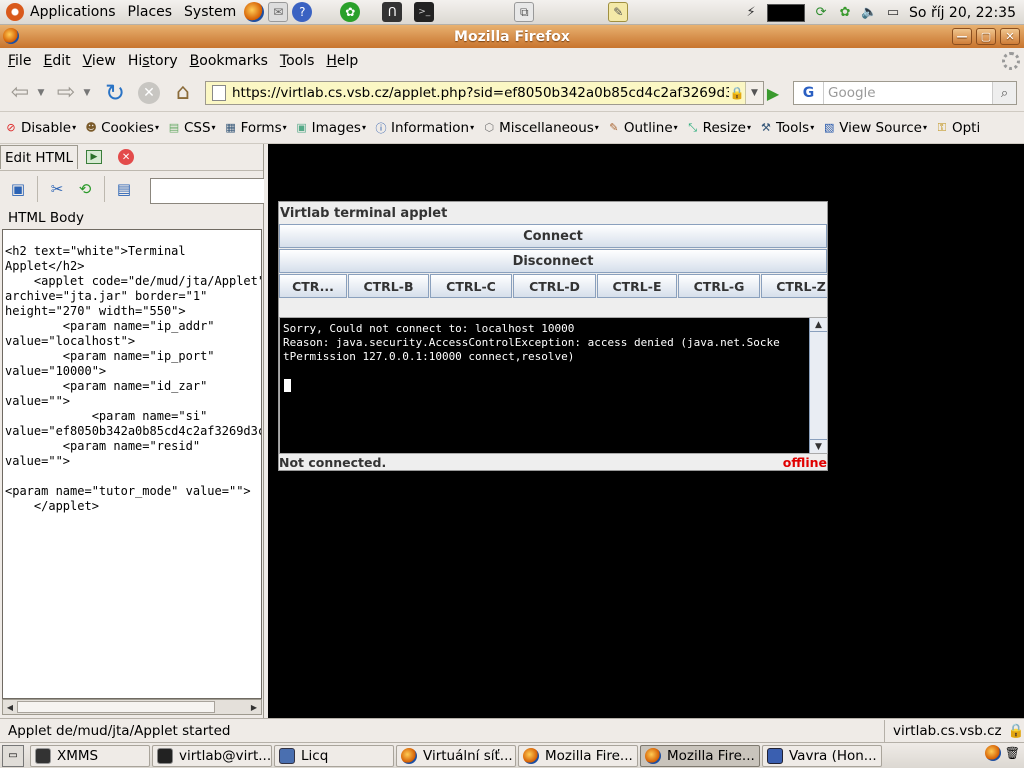  I want to click on show-desktop-button: ▭, so click(13, 755).